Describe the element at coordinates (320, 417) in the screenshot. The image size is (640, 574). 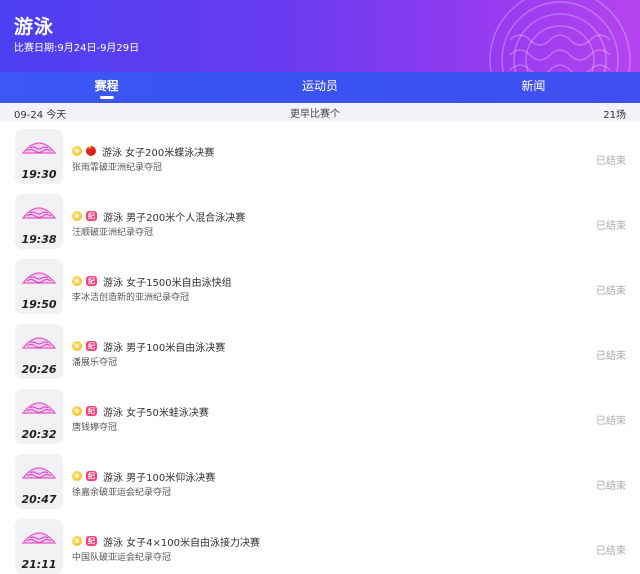
I see `list-item: 20:32 纪 游泳 女子50米蛙泳决赛 唐钱婷夺冠 已结束` at that location.